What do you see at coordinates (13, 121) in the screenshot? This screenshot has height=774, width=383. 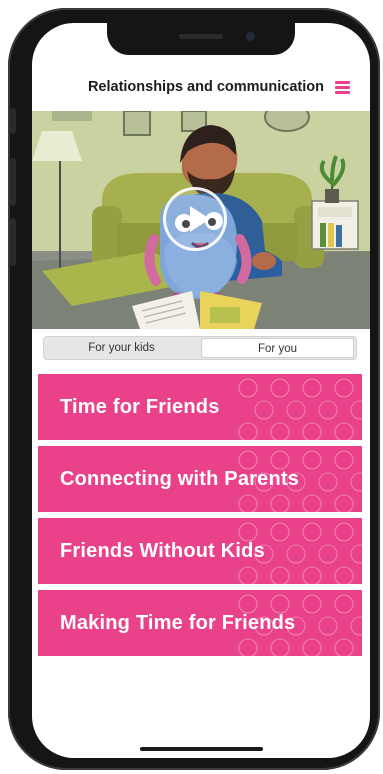 I see `mute-switch` at bounding box center [13, 121].